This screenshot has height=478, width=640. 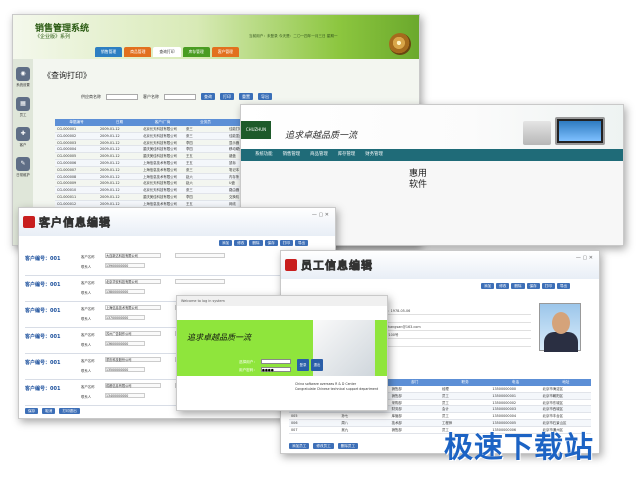 I want to click on table-cell: CG-000007, so click(x=67, y=169).